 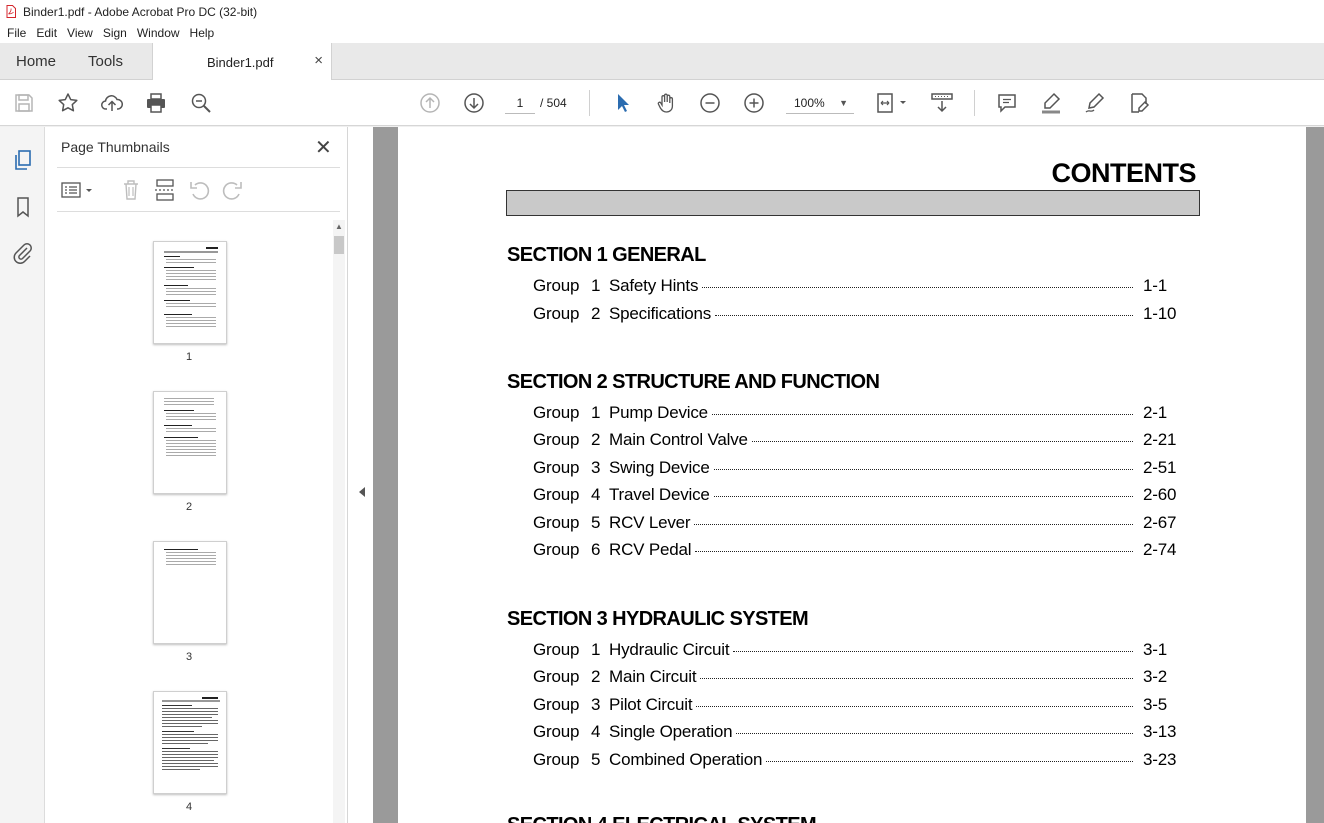 I want to click on menu-help: Help, so click(x=202, y=33).